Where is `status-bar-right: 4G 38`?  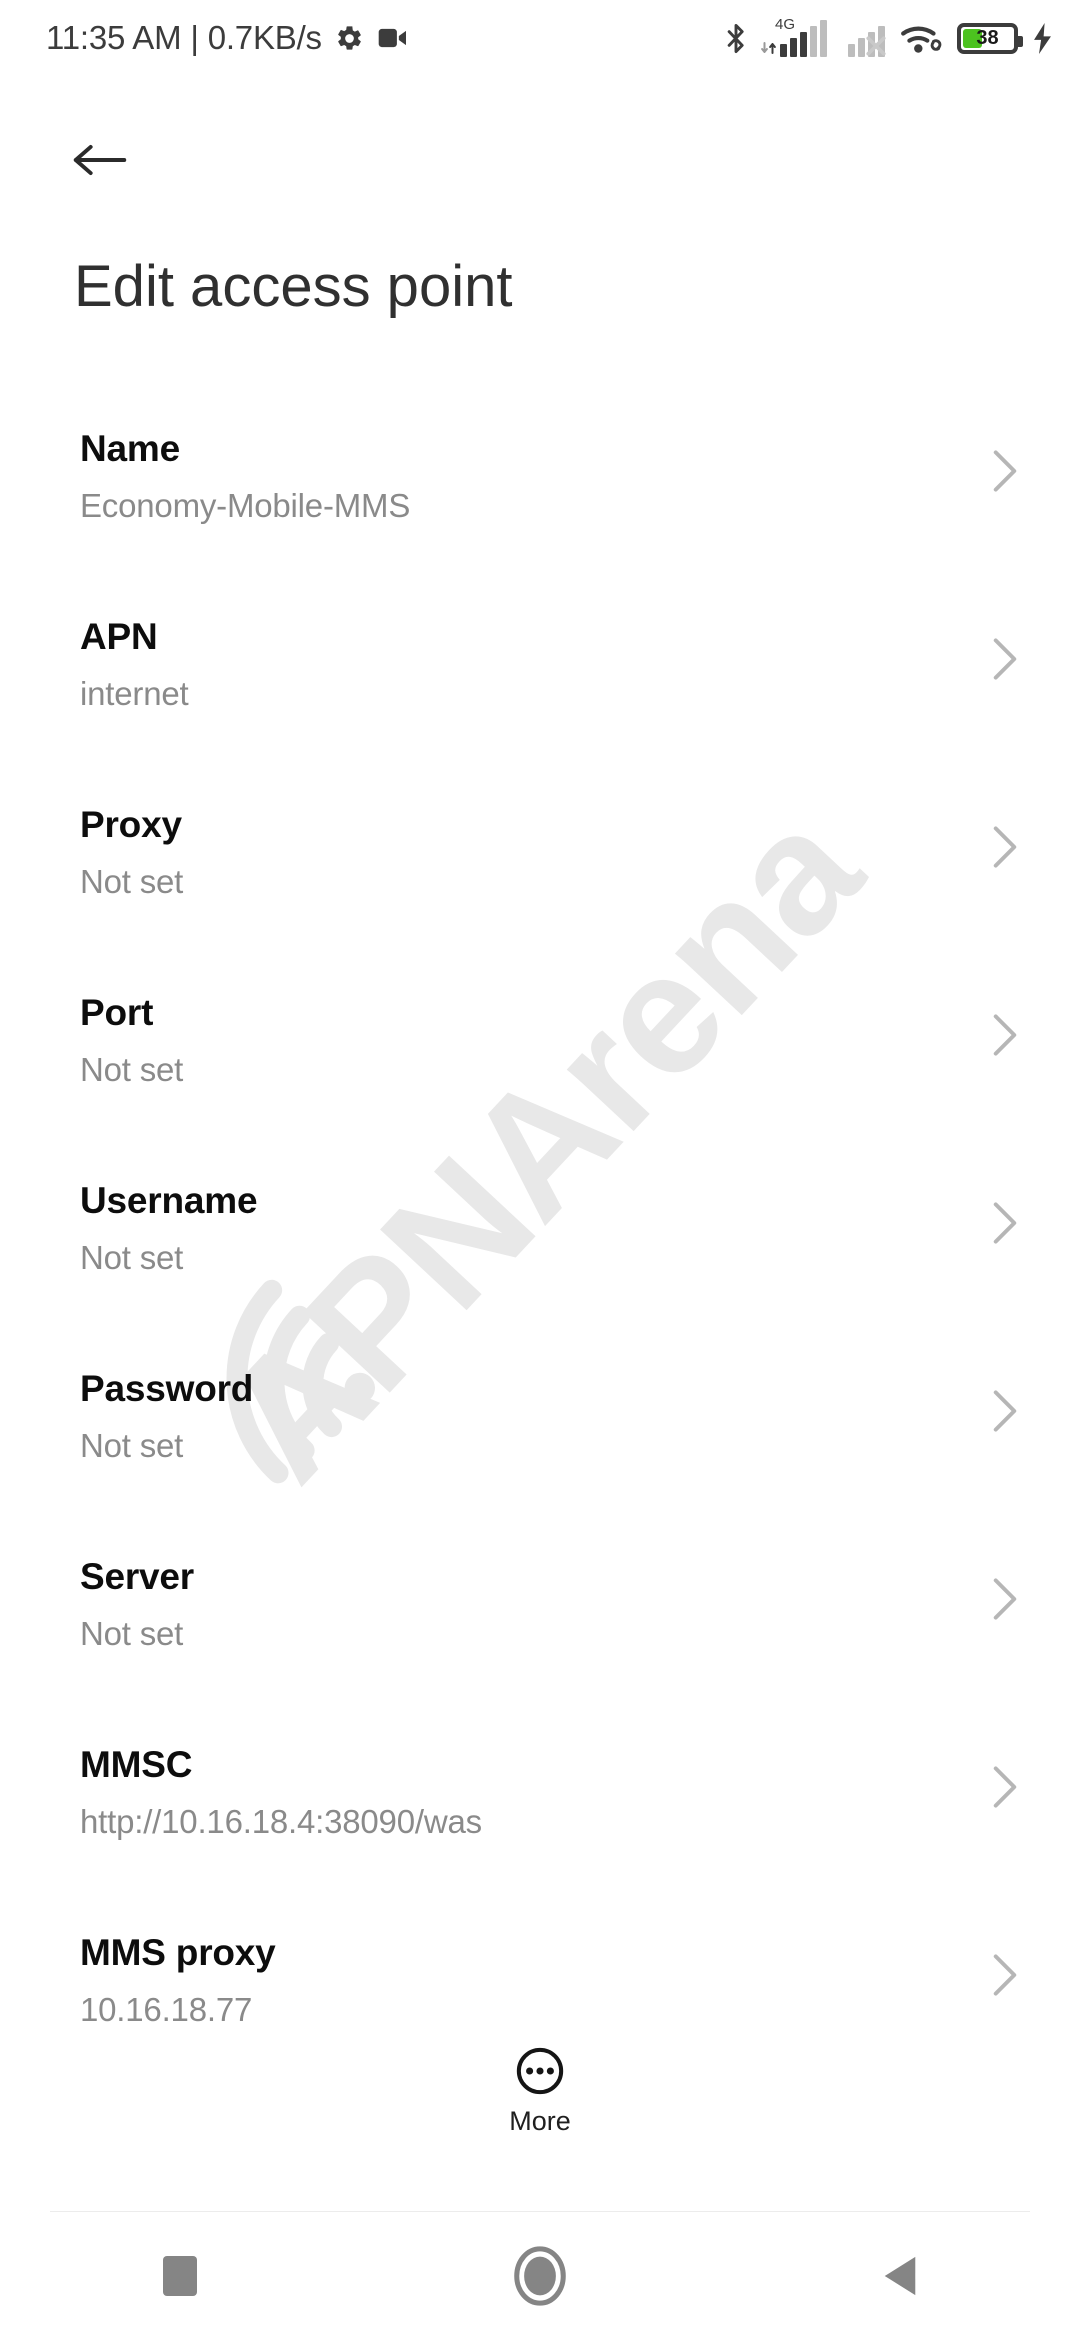
status-bar-right: 4G 38 is located at coordinates (889, 36).